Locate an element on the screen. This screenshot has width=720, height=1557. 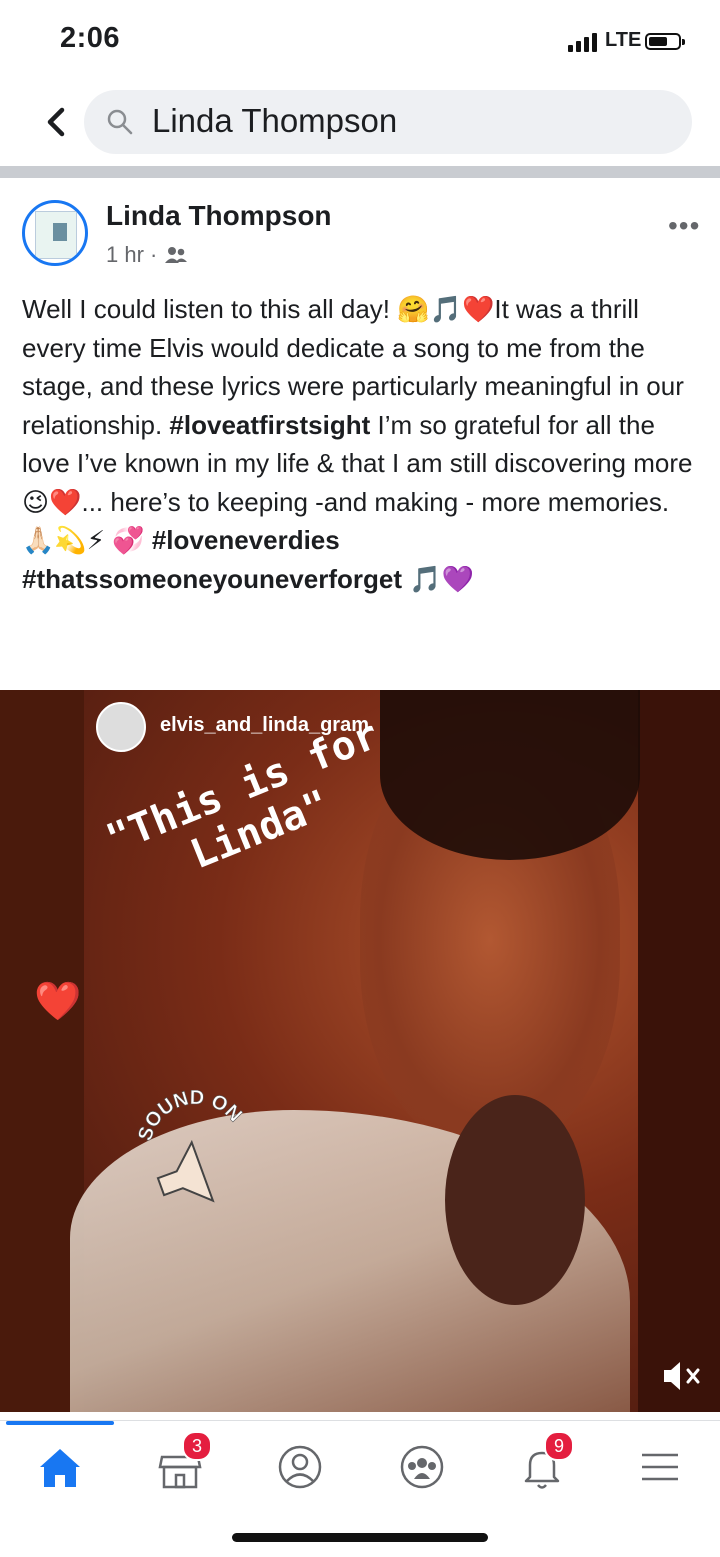
instagram-avatar is located at coordinates (121, 727).